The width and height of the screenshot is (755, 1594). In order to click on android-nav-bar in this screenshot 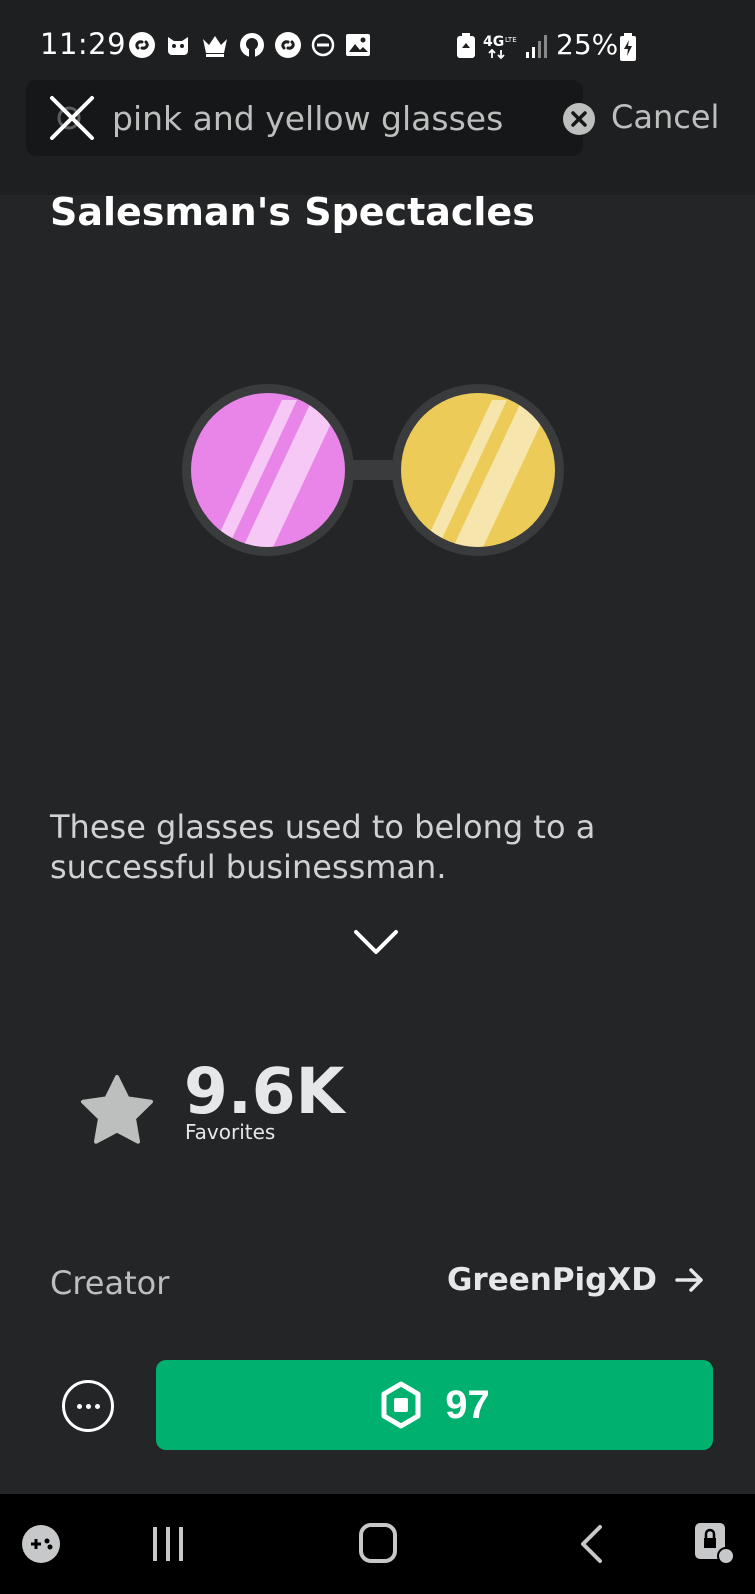, I will do `click(377, 1544)`.